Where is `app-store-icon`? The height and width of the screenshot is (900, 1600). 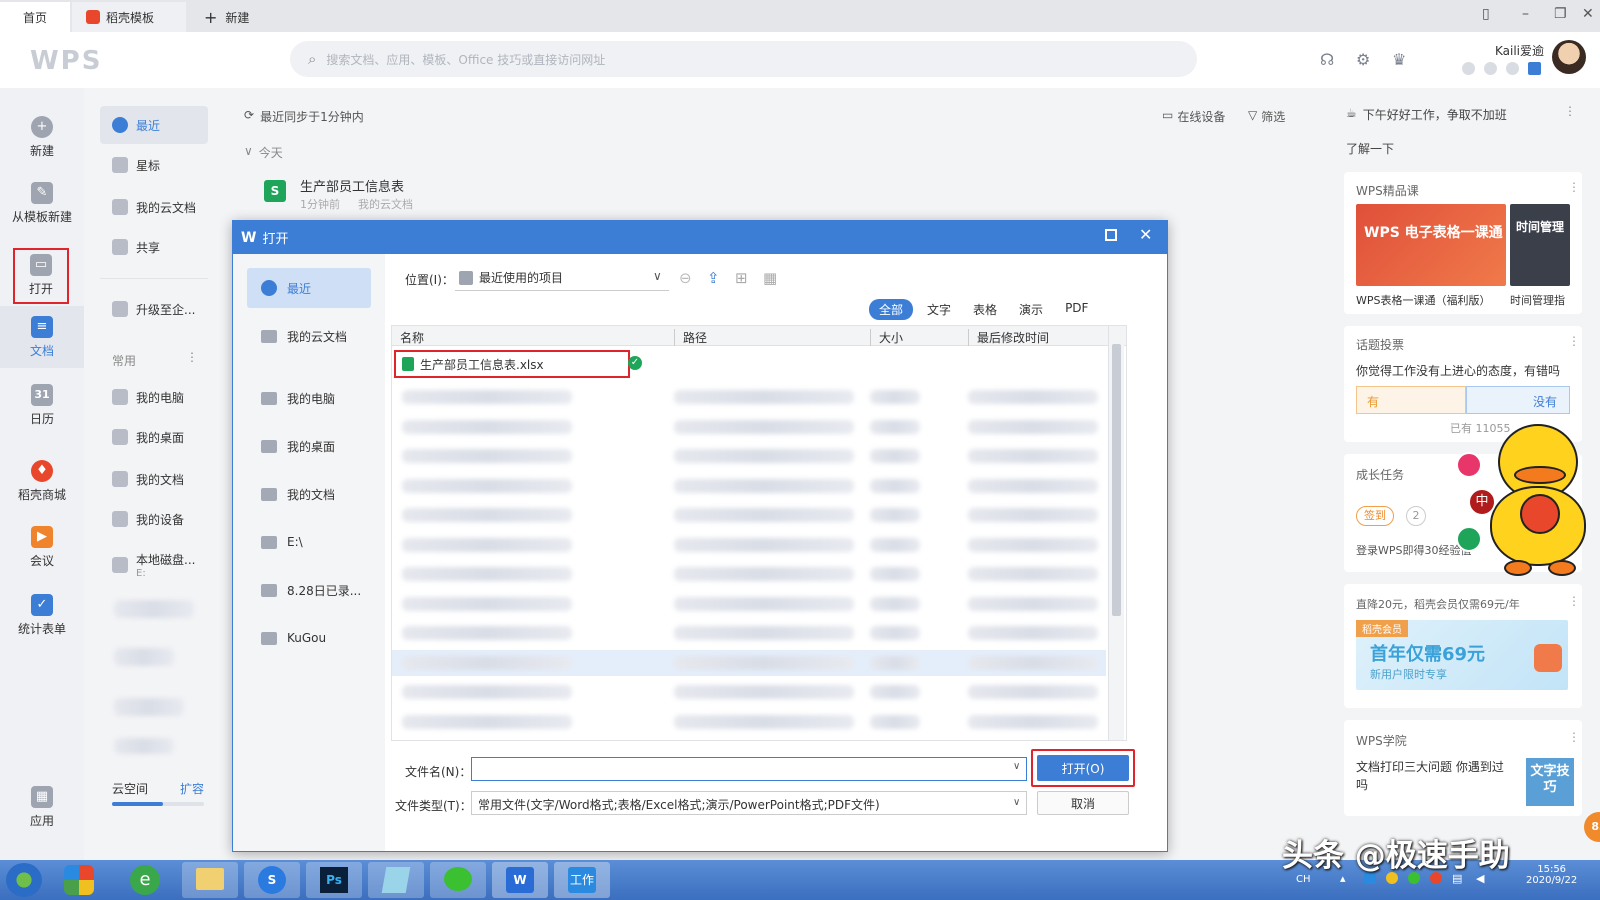
app-store-icon is located at coordinates (79, 880).